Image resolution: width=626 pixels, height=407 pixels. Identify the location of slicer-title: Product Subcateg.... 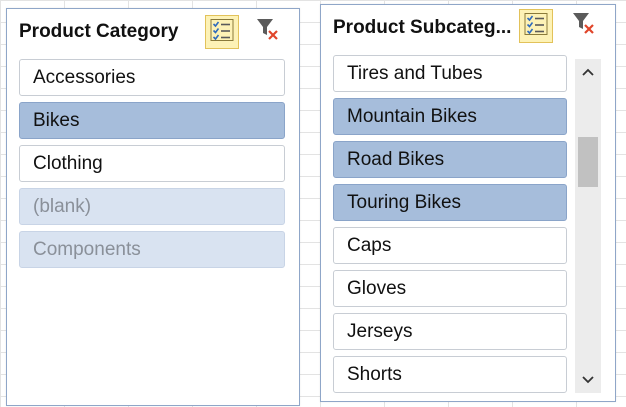
(422, 27).